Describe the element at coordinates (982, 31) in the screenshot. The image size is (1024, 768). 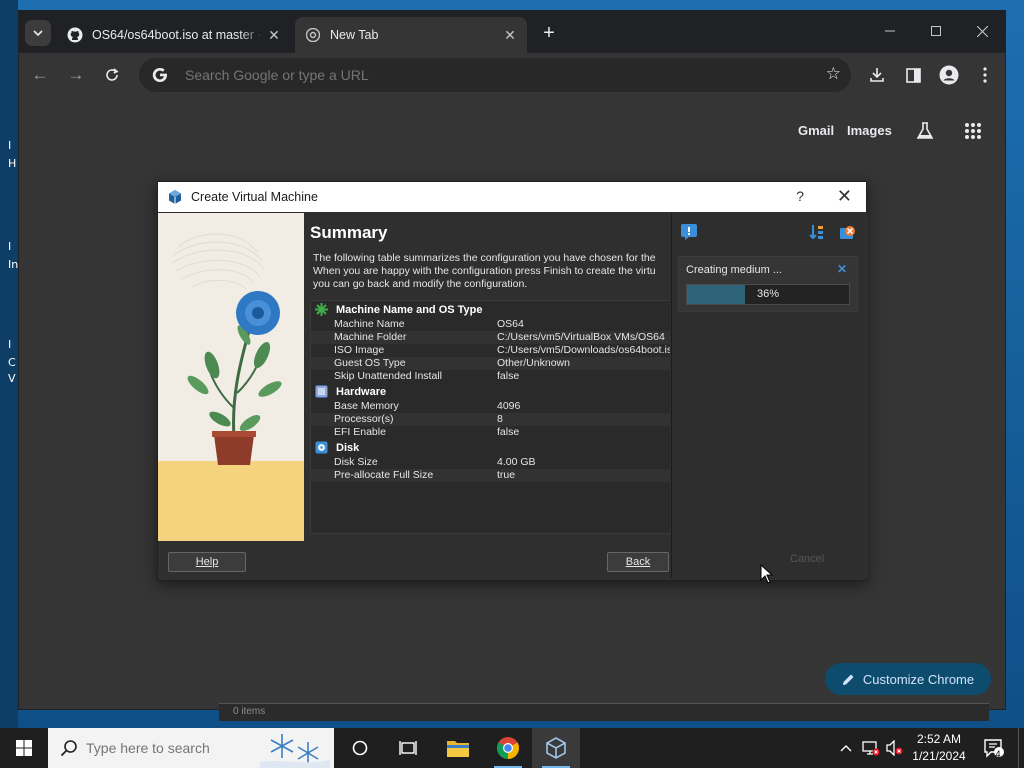
I see `close-window-button` at that location.